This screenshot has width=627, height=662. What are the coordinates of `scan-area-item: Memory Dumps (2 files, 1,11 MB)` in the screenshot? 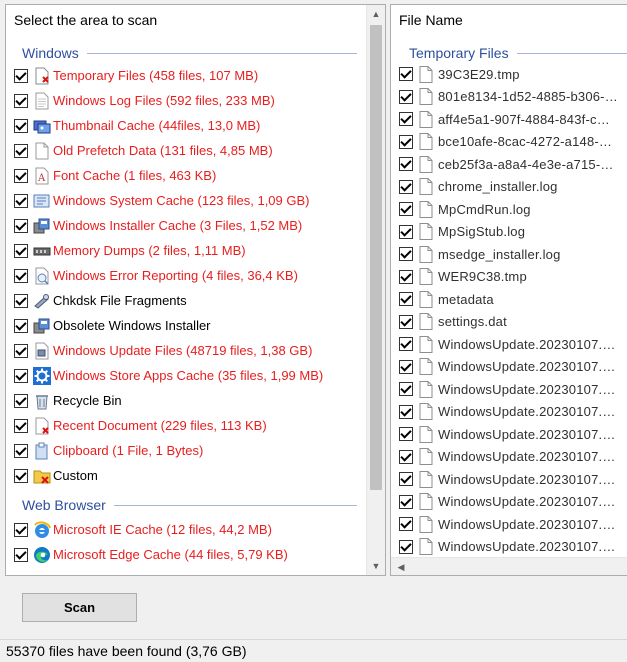 It's located at (130, 250).